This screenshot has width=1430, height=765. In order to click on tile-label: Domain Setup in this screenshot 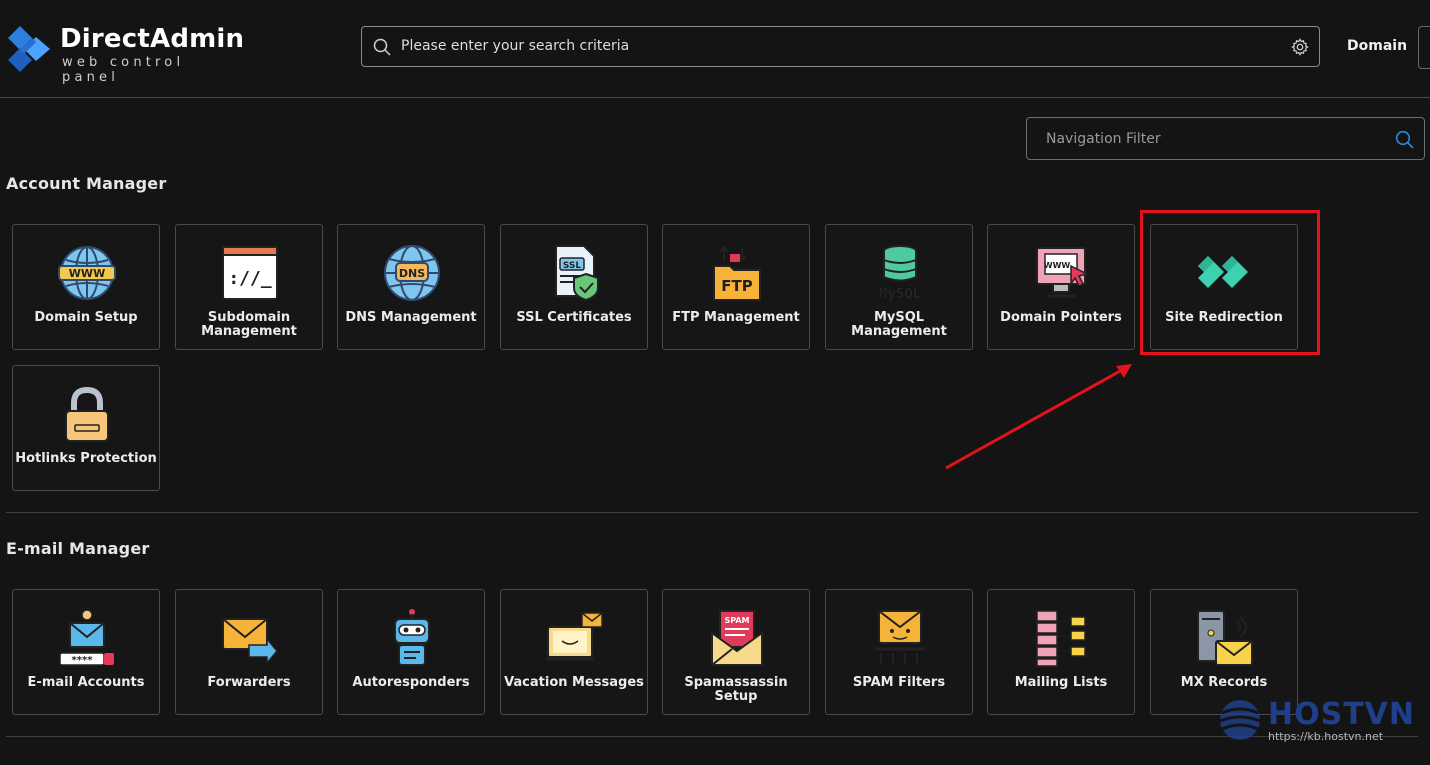, I will do `click(86, 317)`.